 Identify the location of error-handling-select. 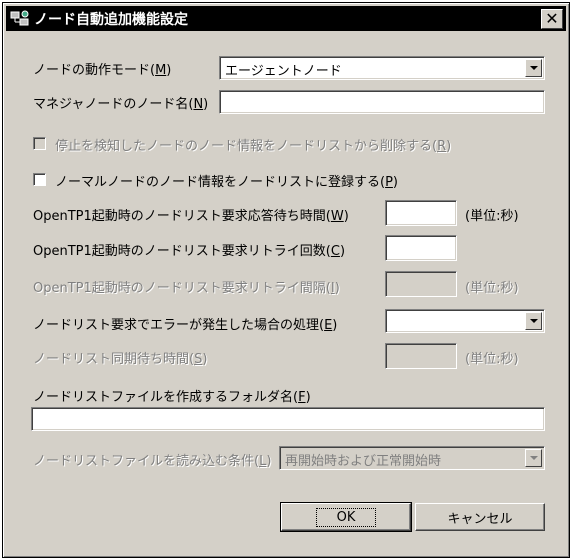
(465, 321).